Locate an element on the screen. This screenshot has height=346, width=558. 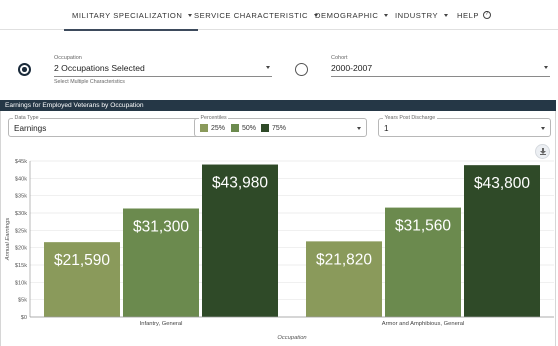
percentile-chip-50: 50% is located at coordinates (243, 128).